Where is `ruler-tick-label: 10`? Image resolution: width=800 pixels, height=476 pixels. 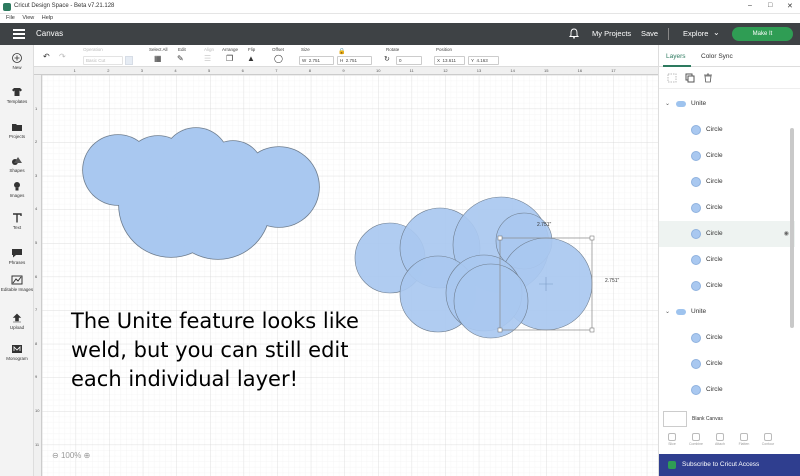 ruler-tick-label: 10 is located at coordinates (378, 70).